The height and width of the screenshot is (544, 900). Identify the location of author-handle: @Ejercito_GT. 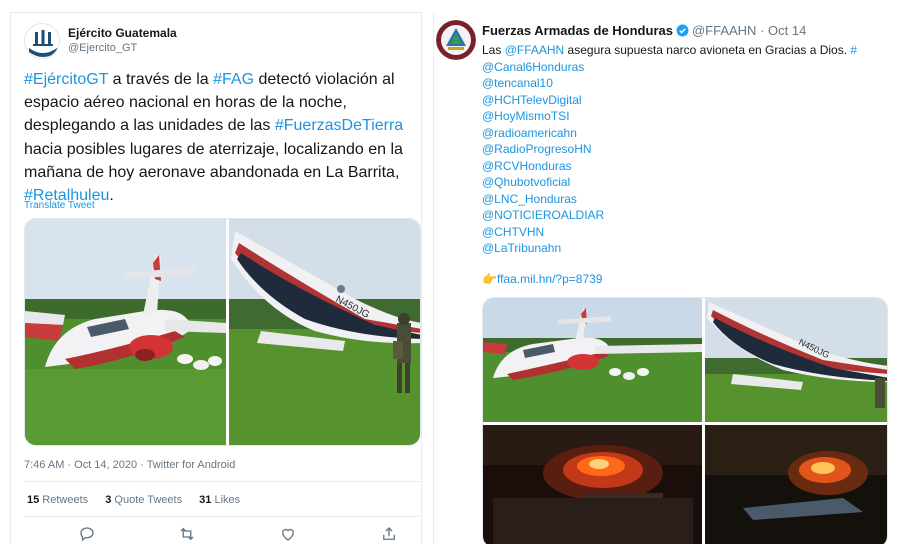
(102, 48).